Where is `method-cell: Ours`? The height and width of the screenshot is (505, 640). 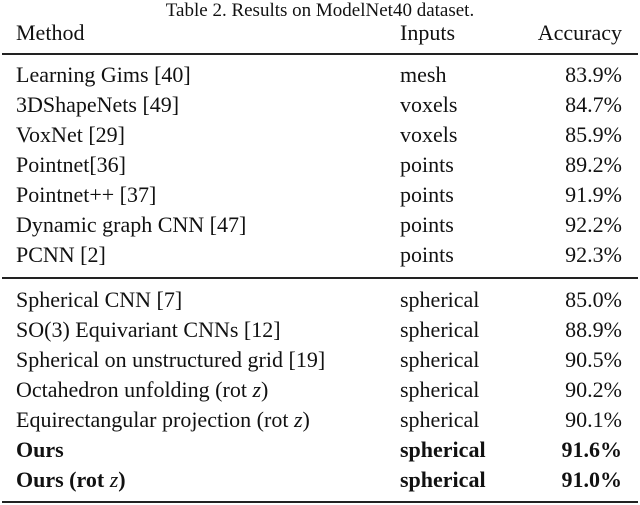 method-cell: Ours is located at coordinates (40, 449).